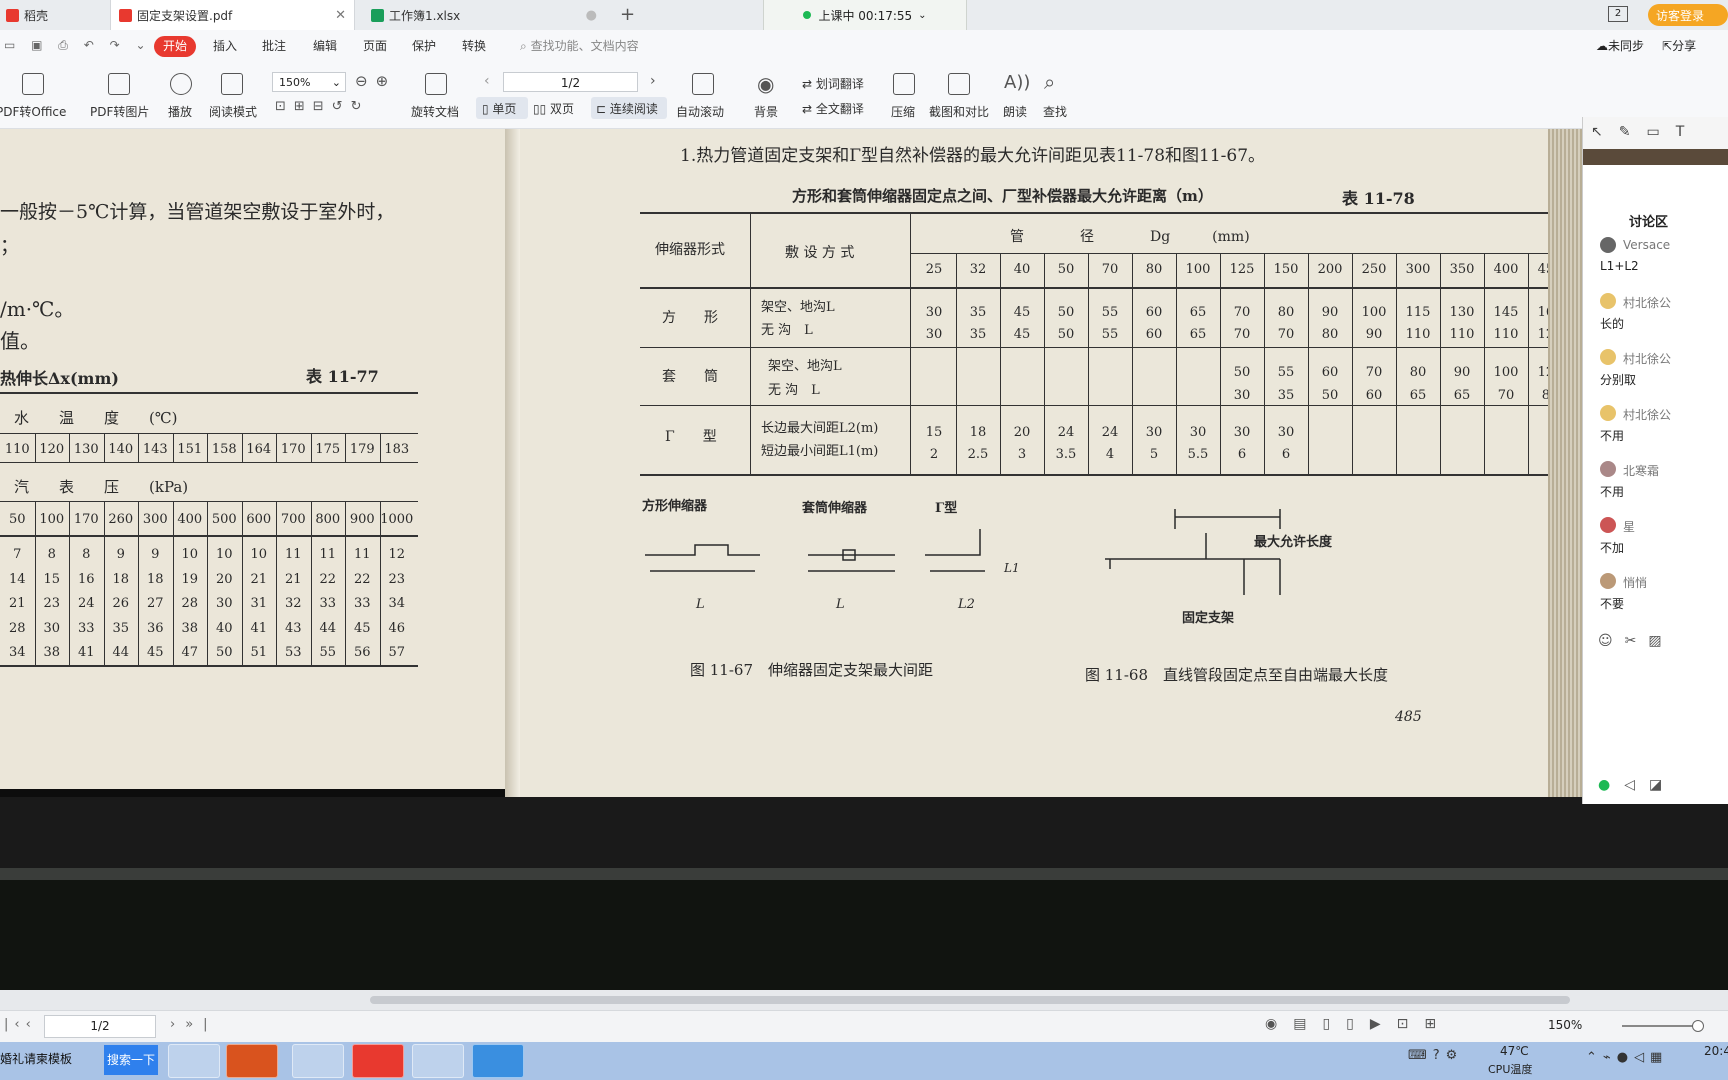 The width and height of the screenshot is (1728, 1080). Describe the element at coordinates (903, 111) in the screenshot. I see `compress-button: 压缩` at that location.